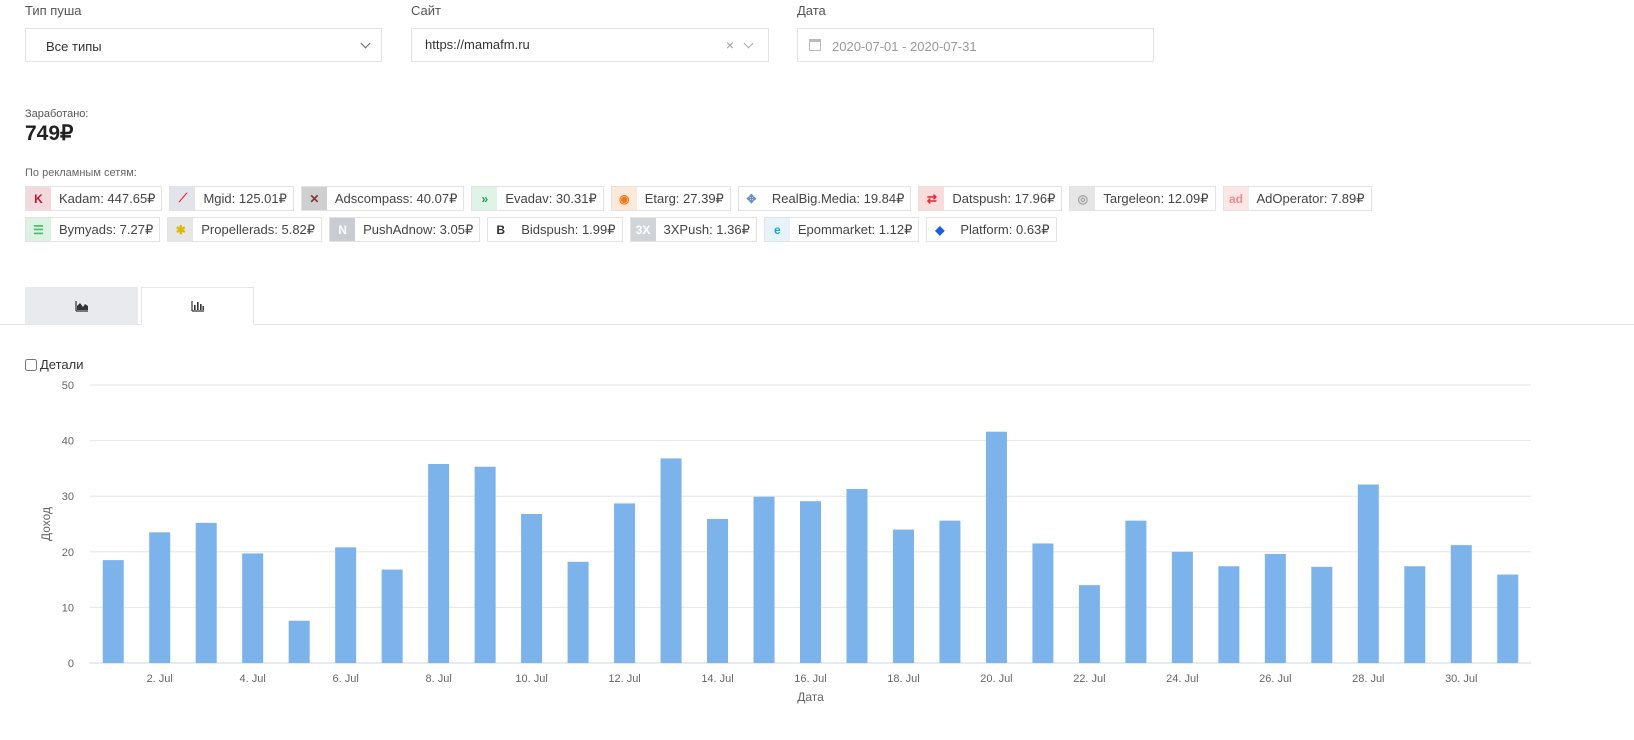 This screenshot has height=740, width=1634. Describe the element at coordinates (624, 198) in the screenshot. I see `network-logo-icon: ◉` at that location.